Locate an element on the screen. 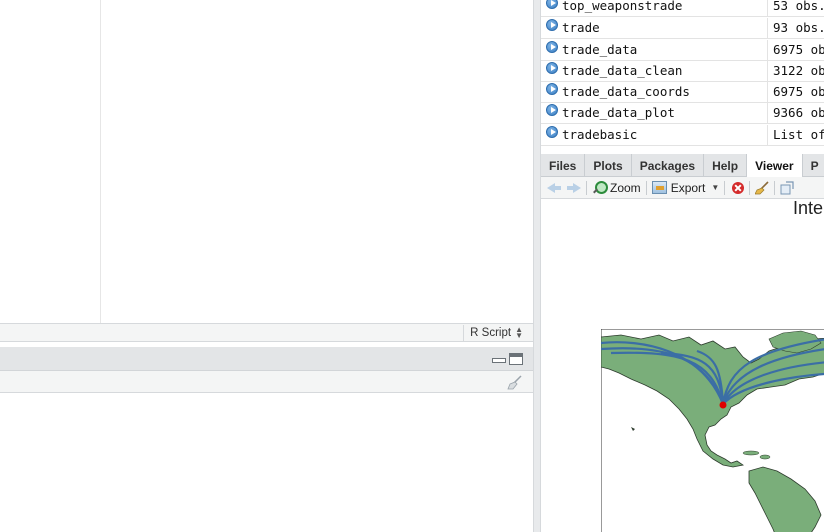 The height and width of the screenshot is (532, 824). env-var-value: 3122 ob is located at coordinates (795, 71).